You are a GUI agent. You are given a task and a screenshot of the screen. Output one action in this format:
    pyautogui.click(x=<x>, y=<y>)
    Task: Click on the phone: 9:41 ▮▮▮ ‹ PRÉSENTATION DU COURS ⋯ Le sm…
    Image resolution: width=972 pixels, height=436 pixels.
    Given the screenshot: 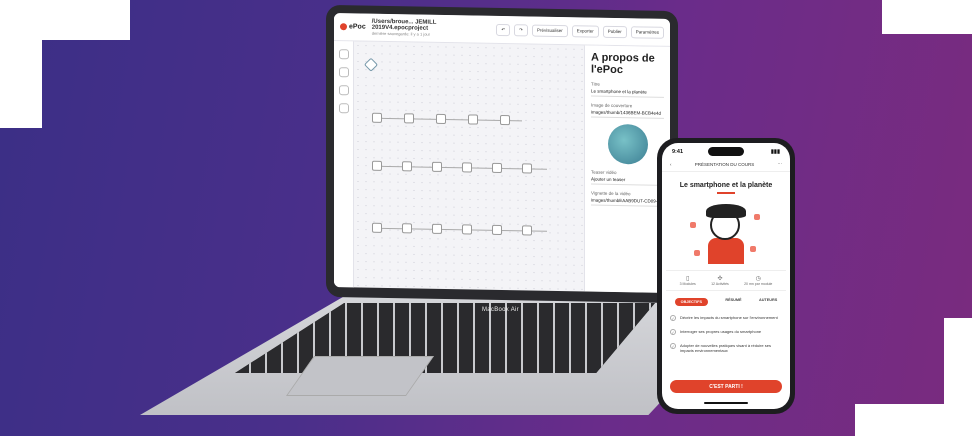 What is the action you would take?
    pyautogui.click(x=726, y=276)
    